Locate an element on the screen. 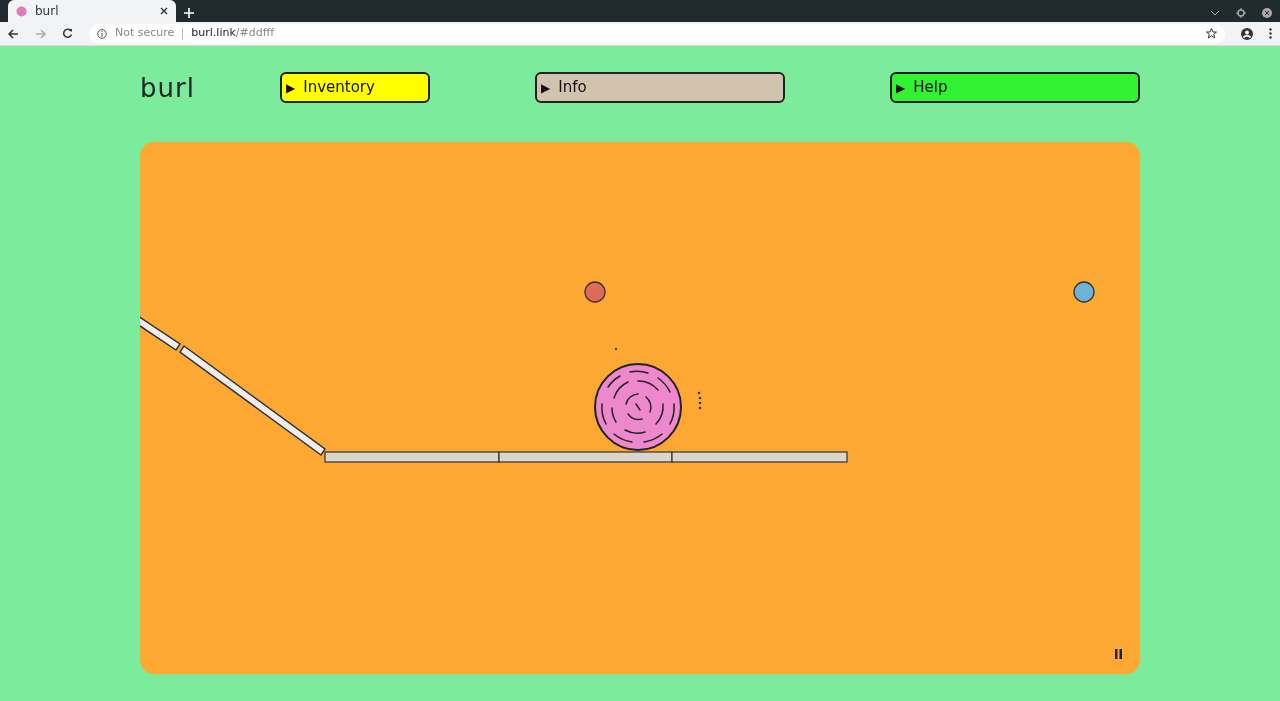  chevron-down-icon is located at coordinates (1215, 13).